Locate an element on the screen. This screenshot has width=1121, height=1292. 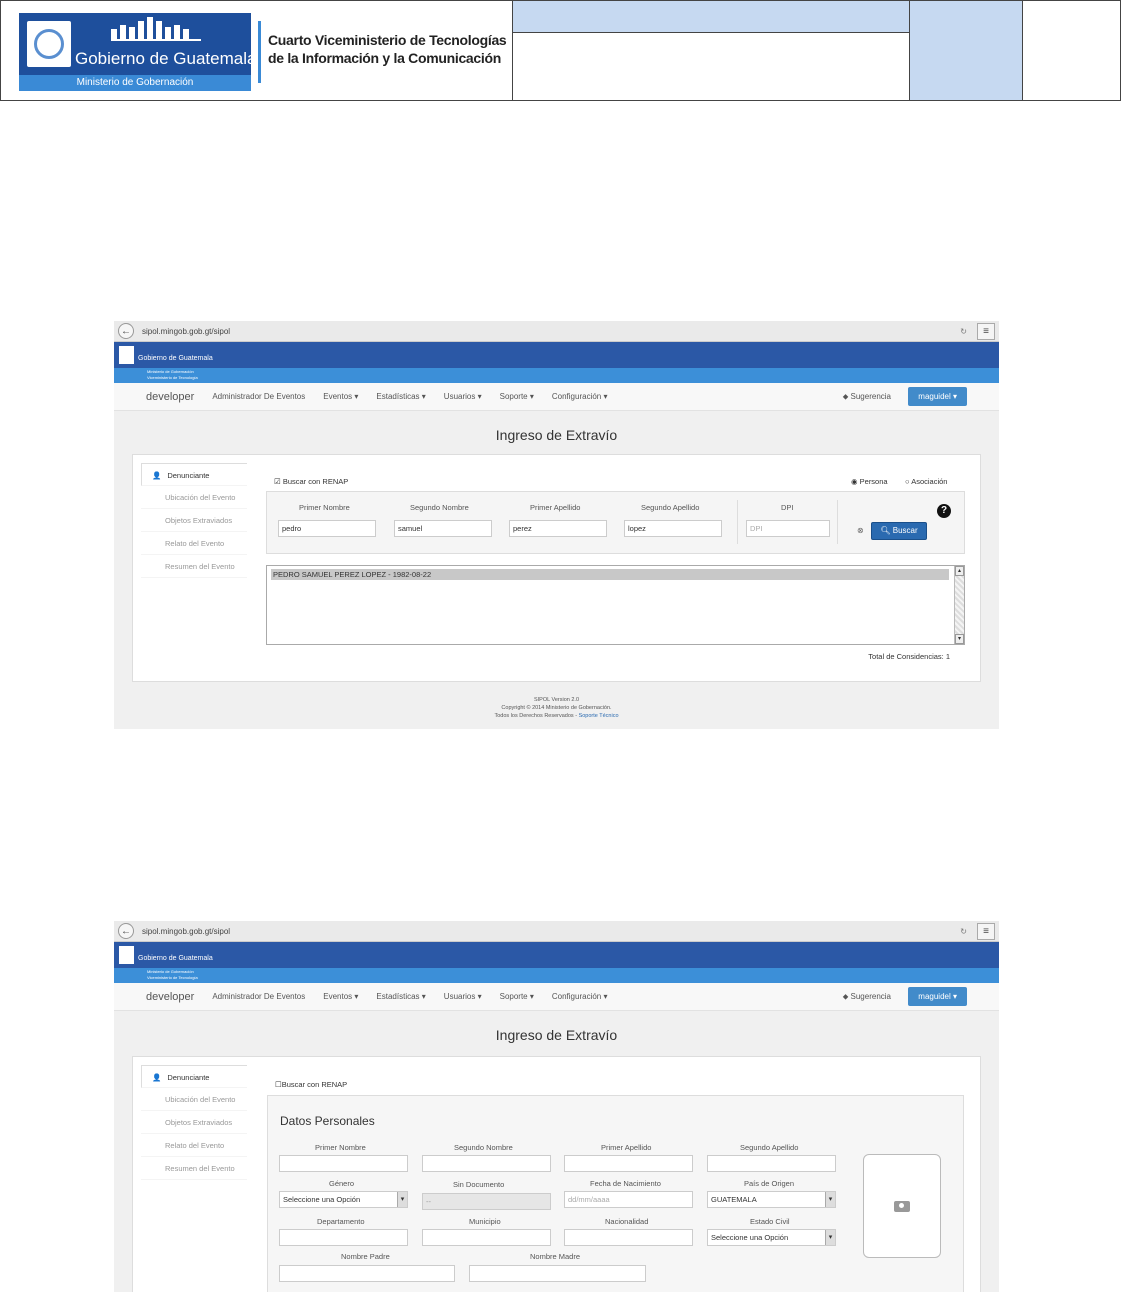
support-link: Soporte Técnico is located at coordinates (599, 716).